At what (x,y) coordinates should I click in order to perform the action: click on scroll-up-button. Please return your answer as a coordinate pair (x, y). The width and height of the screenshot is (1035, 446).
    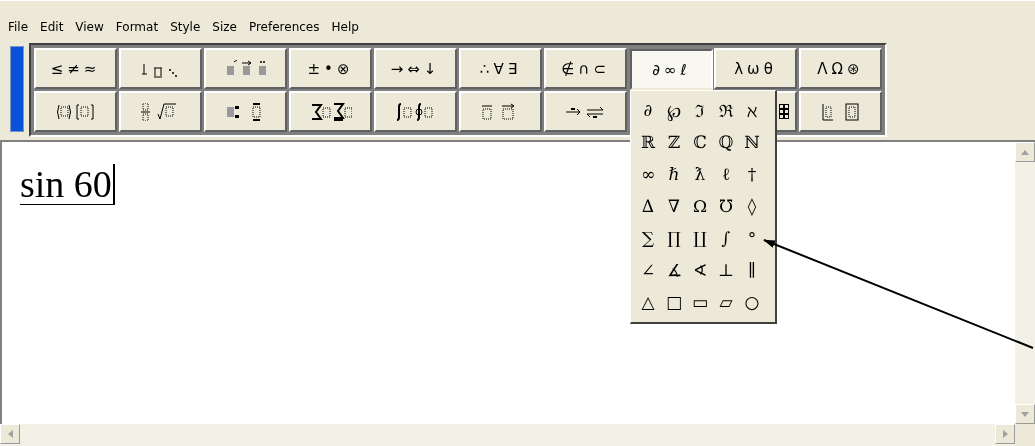
    Looking at the image, I should click on (1025, 152).